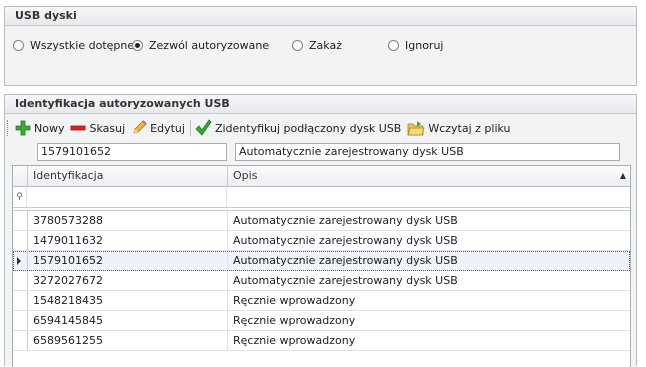 The image size is (646, 367). Describe the element at coordinates (167, 128) in the screenshot. I see `edit-label: Edytuj` at that location.